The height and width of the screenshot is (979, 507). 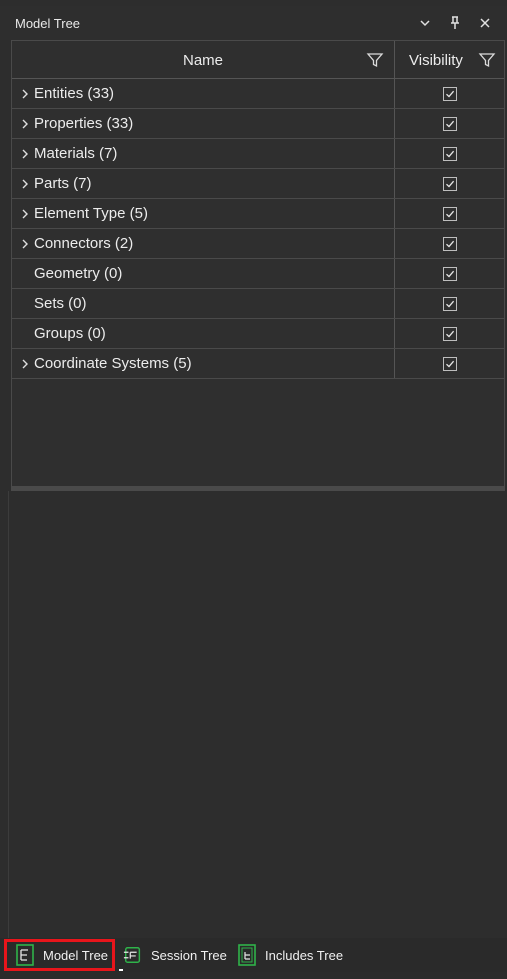 What do you see at coordinates (375, 60) in the screenshot?
I see `name-filter-icon` at bounding box center [375, 60].